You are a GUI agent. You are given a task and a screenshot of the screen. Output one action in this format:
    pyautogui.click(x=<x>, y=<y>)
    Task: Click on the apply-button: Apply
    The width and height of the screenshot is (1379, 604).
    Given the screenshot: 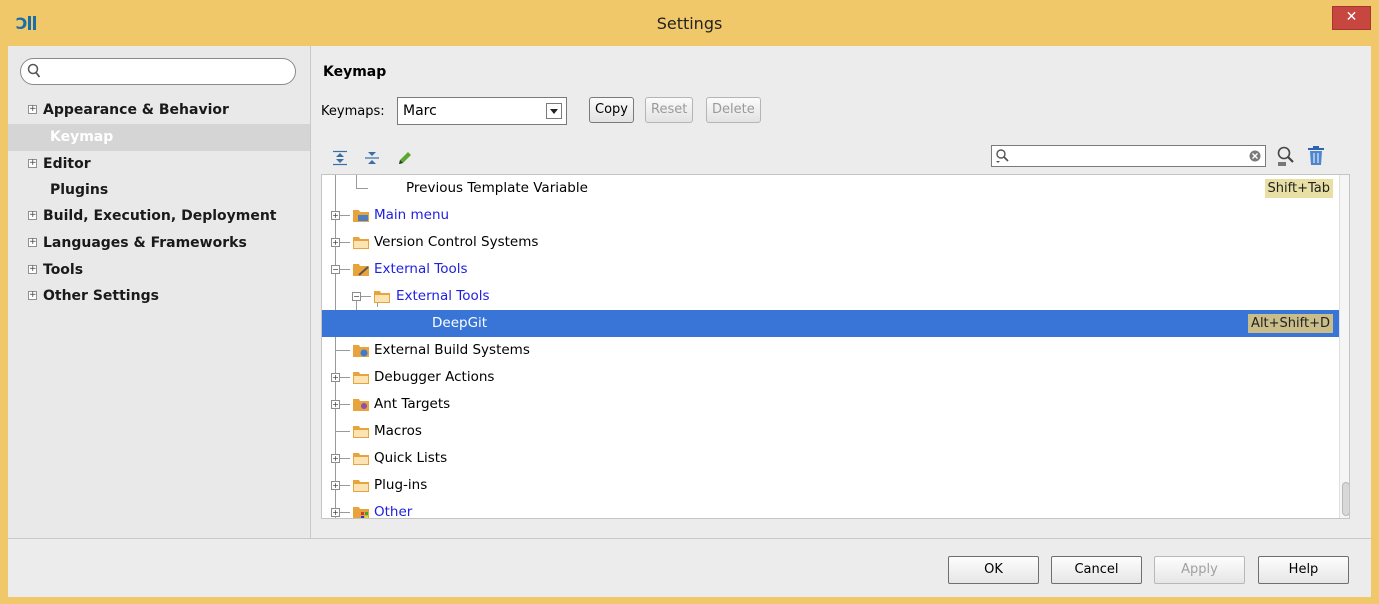 What is the action you would take?
    pyautogui.click(x=1199, y=570)
    